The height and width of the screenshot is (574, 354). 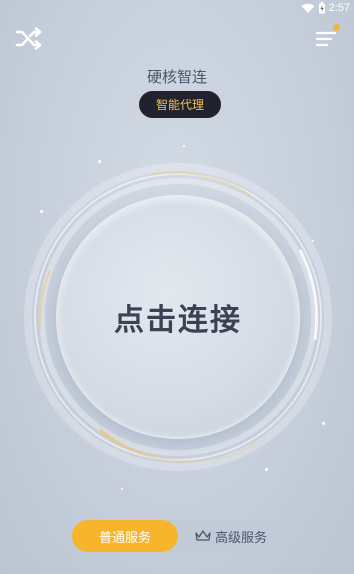 I want to click on basic-service-tab: 普通服务, so click(x=125, y=536).